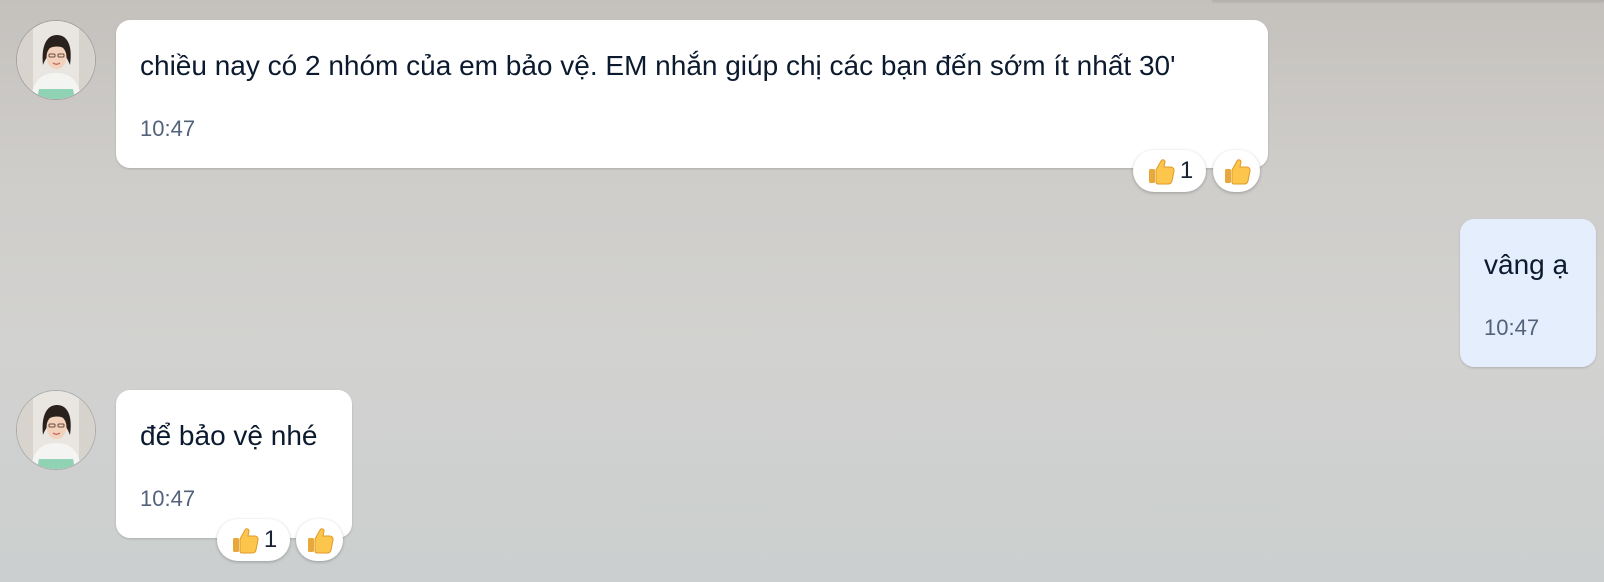 This screenshot has width=1604, height=582. I want to click on message-text: để bảo vệ nhé, so click(229, 435).